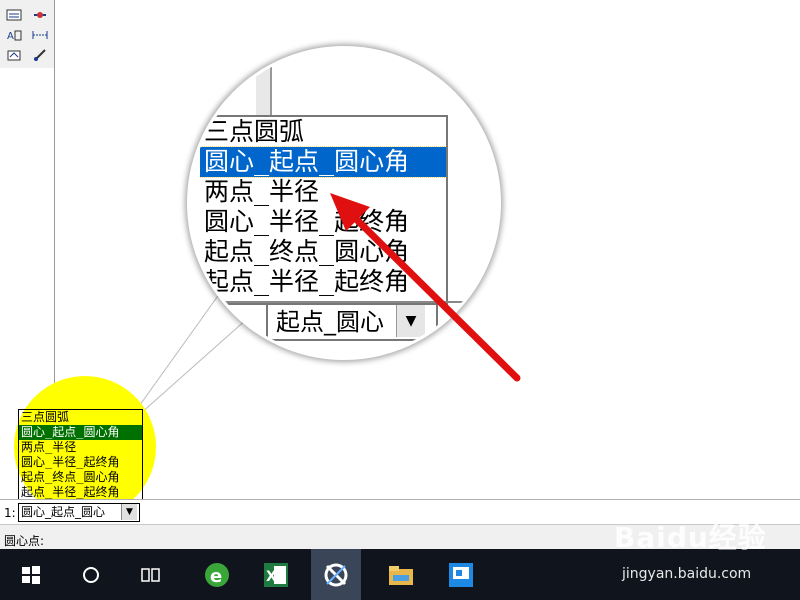  Describe the element at coordinates (271, 577) in the screenshot. I see `svg-text: X` at that location.